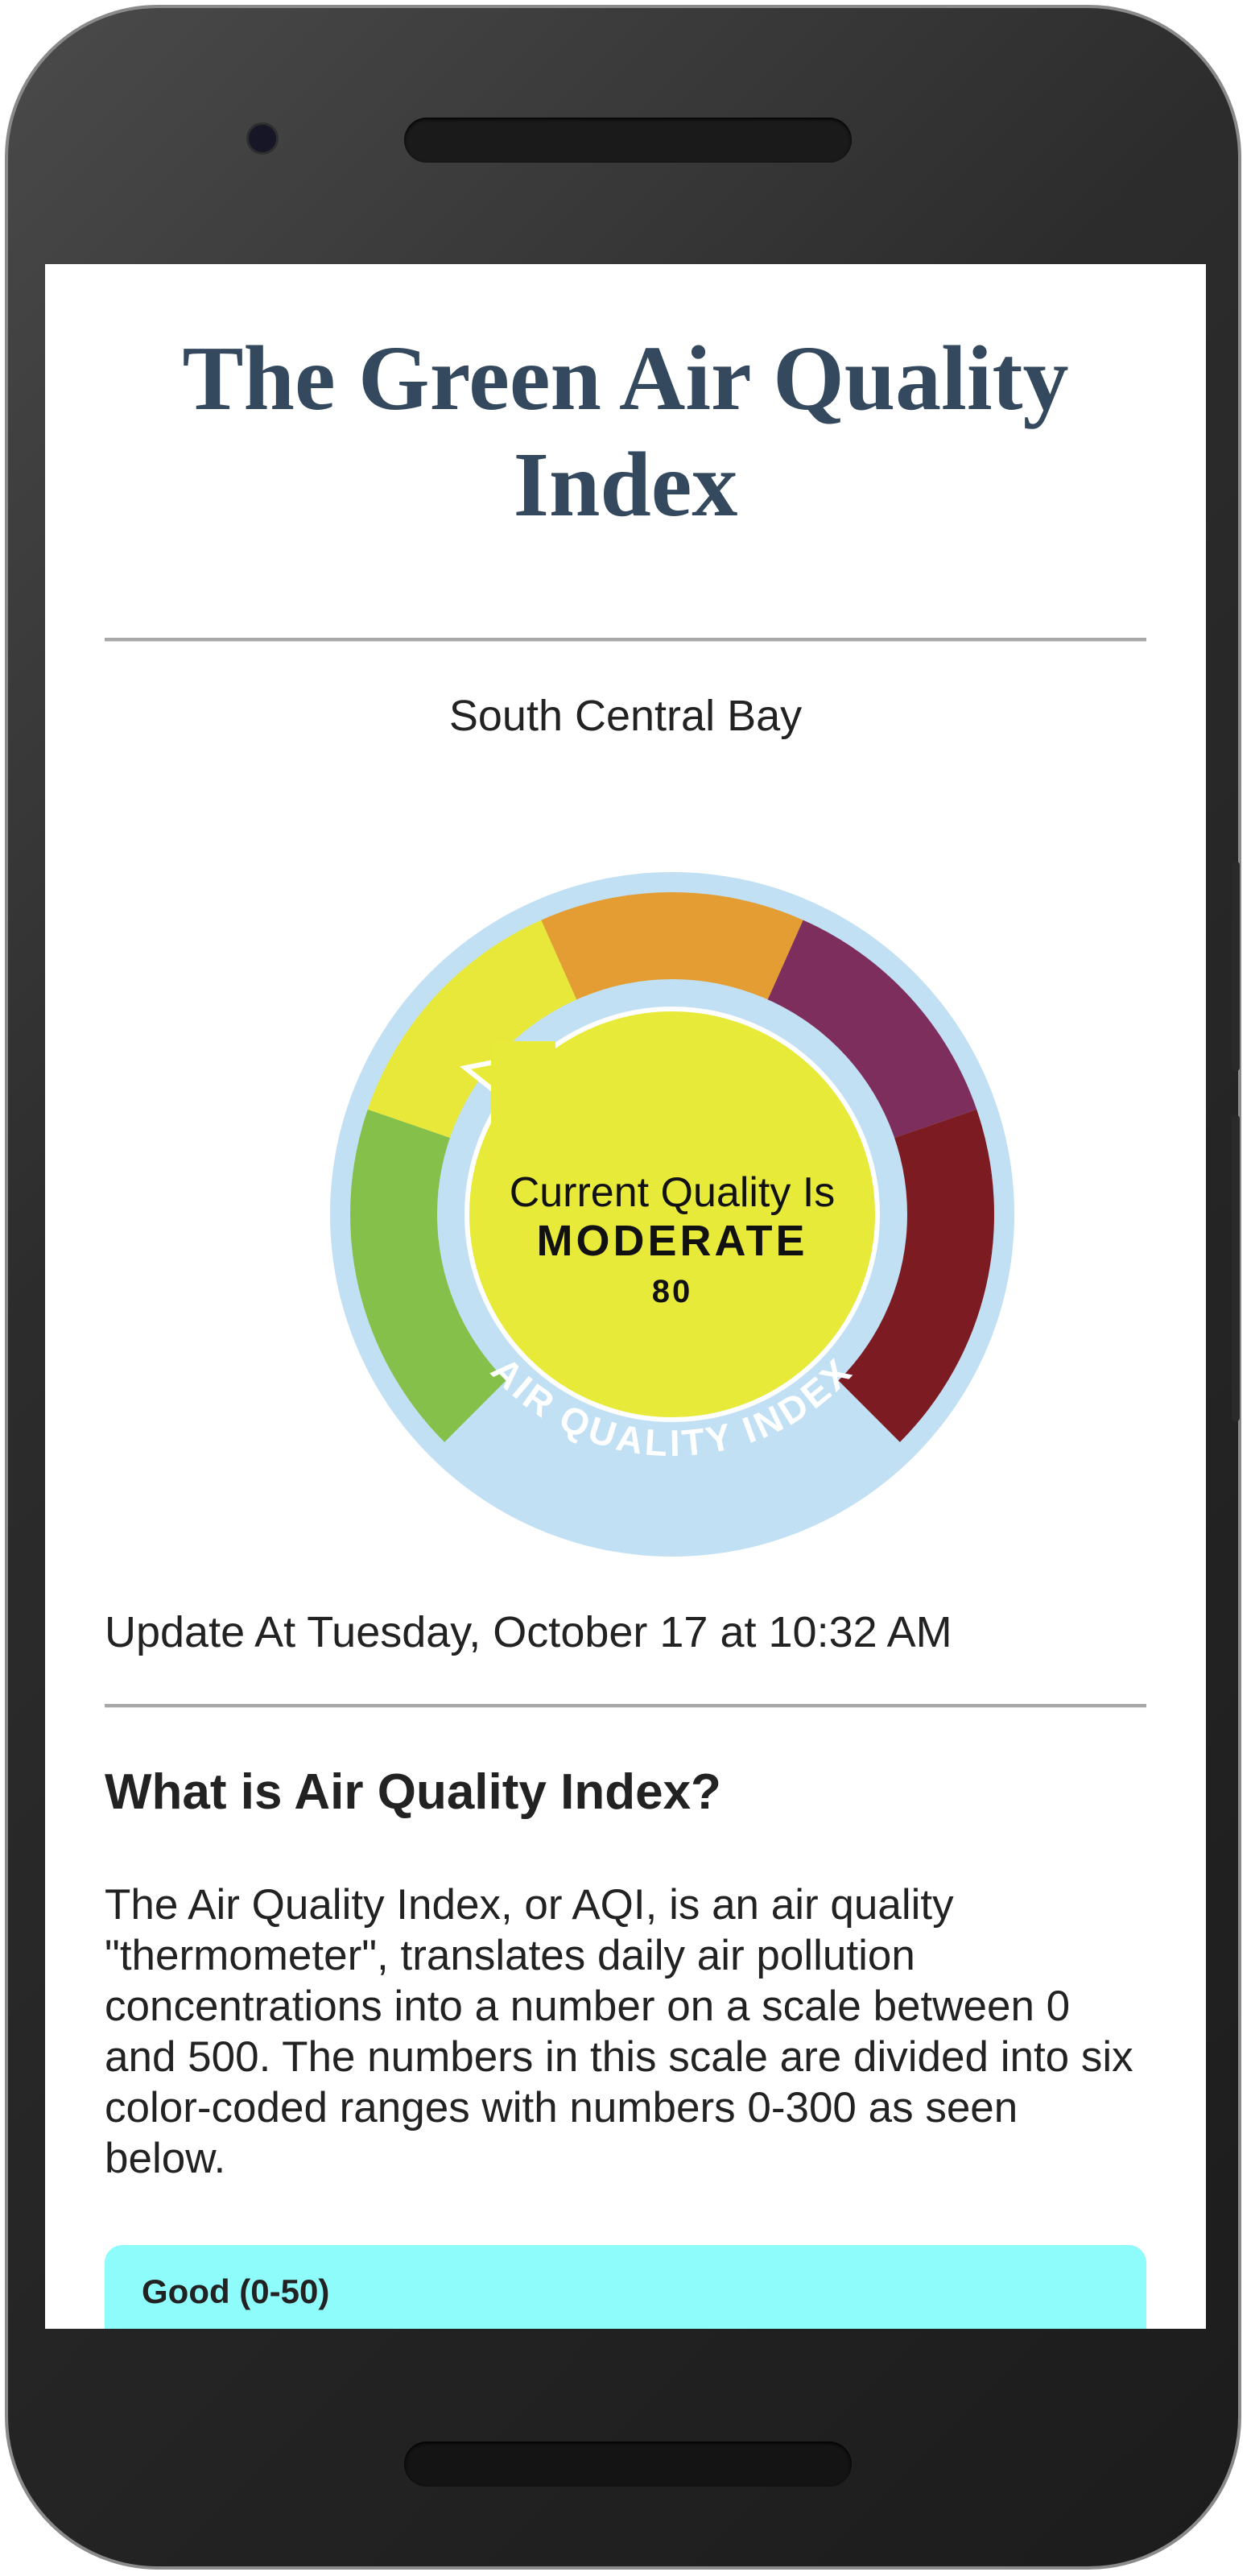  What do you see at coordinates (628, 2465) in the screenshot?
I see `bottom-speaker` at bounding box center [628, 2465].